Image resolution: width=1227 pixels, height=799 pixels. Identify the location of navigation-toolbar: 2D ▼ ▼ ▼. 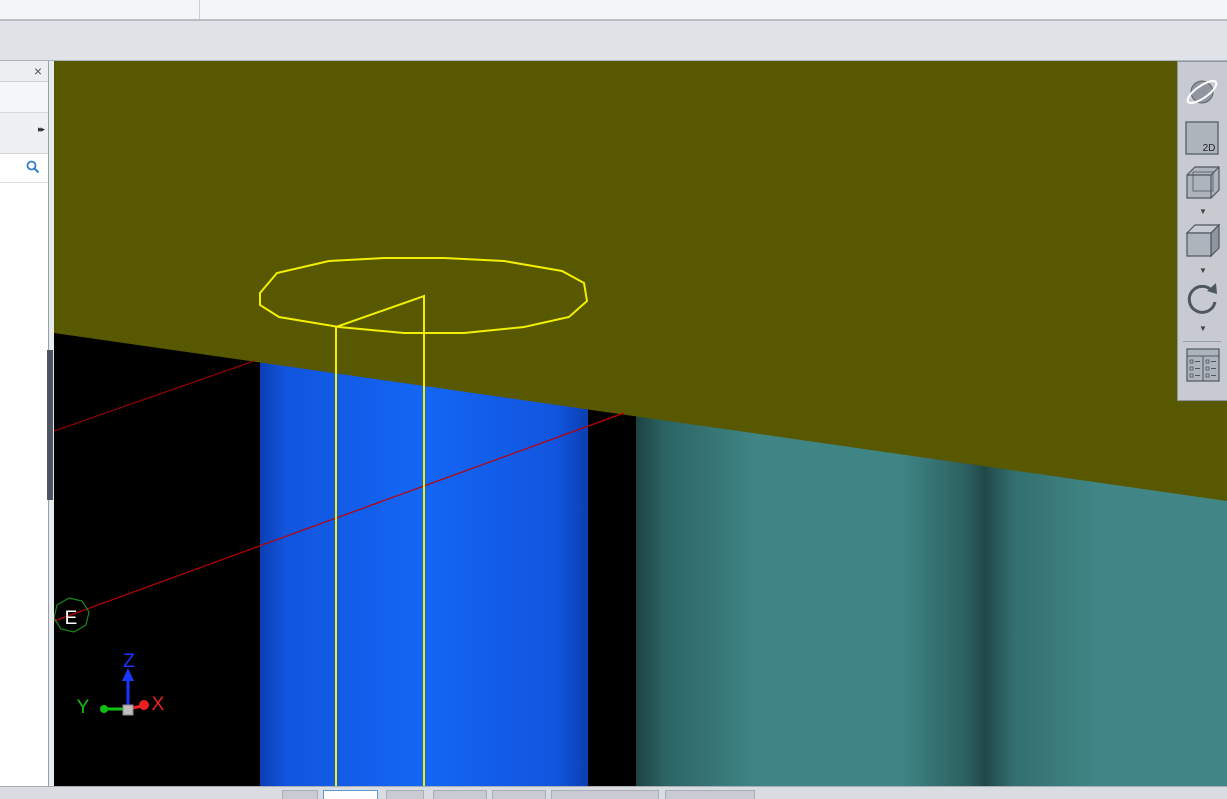
(1202, 231).